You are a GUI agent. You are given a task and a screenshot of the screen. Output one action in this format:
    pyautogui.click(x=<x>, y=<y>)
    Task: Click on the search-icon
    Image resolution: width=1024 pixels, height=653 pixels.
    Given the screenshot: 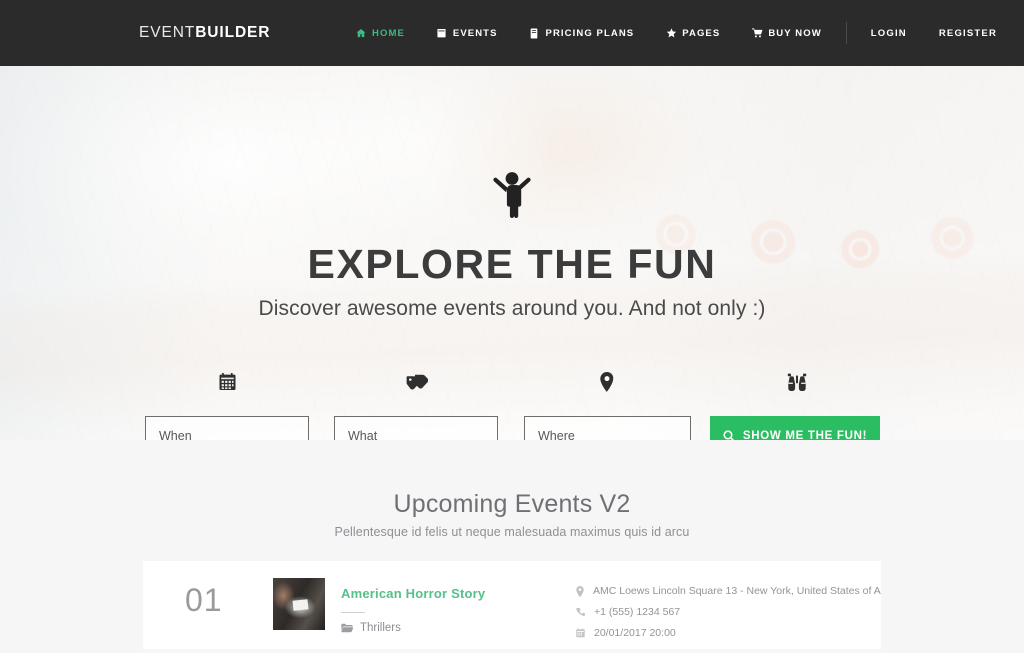 What is the action you would take?
    pyautogui.click(x=729, y=434)
    